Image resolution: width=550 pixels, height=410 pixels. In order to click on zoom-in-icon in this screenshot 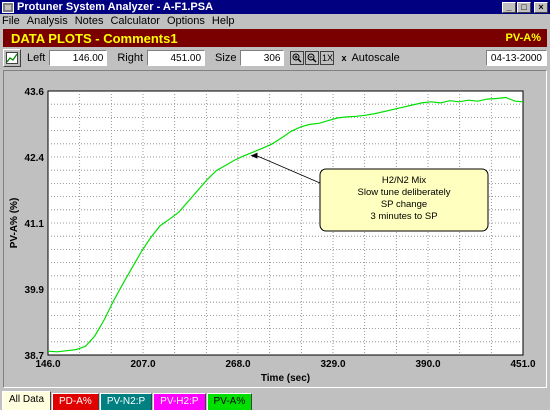, I will do `click(297, 58)`.